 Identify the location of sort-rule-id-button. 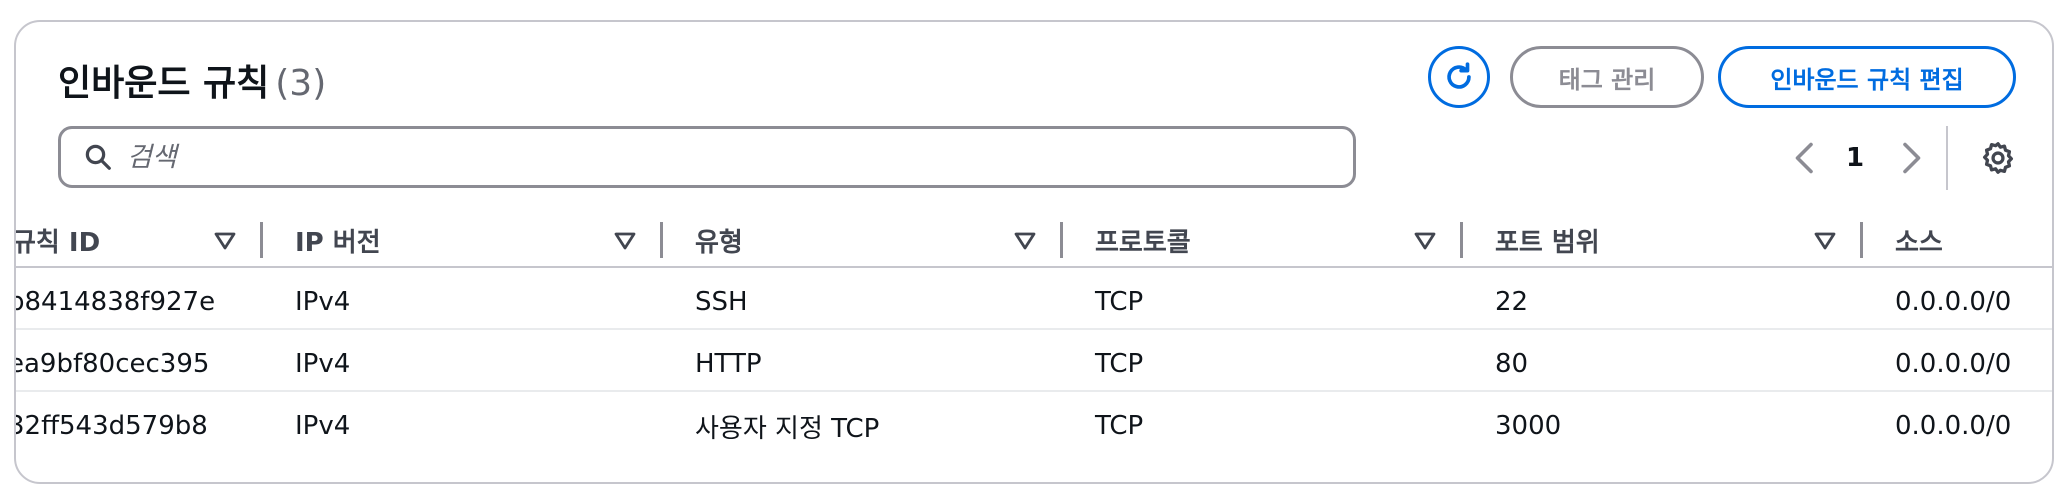
(225, 241).